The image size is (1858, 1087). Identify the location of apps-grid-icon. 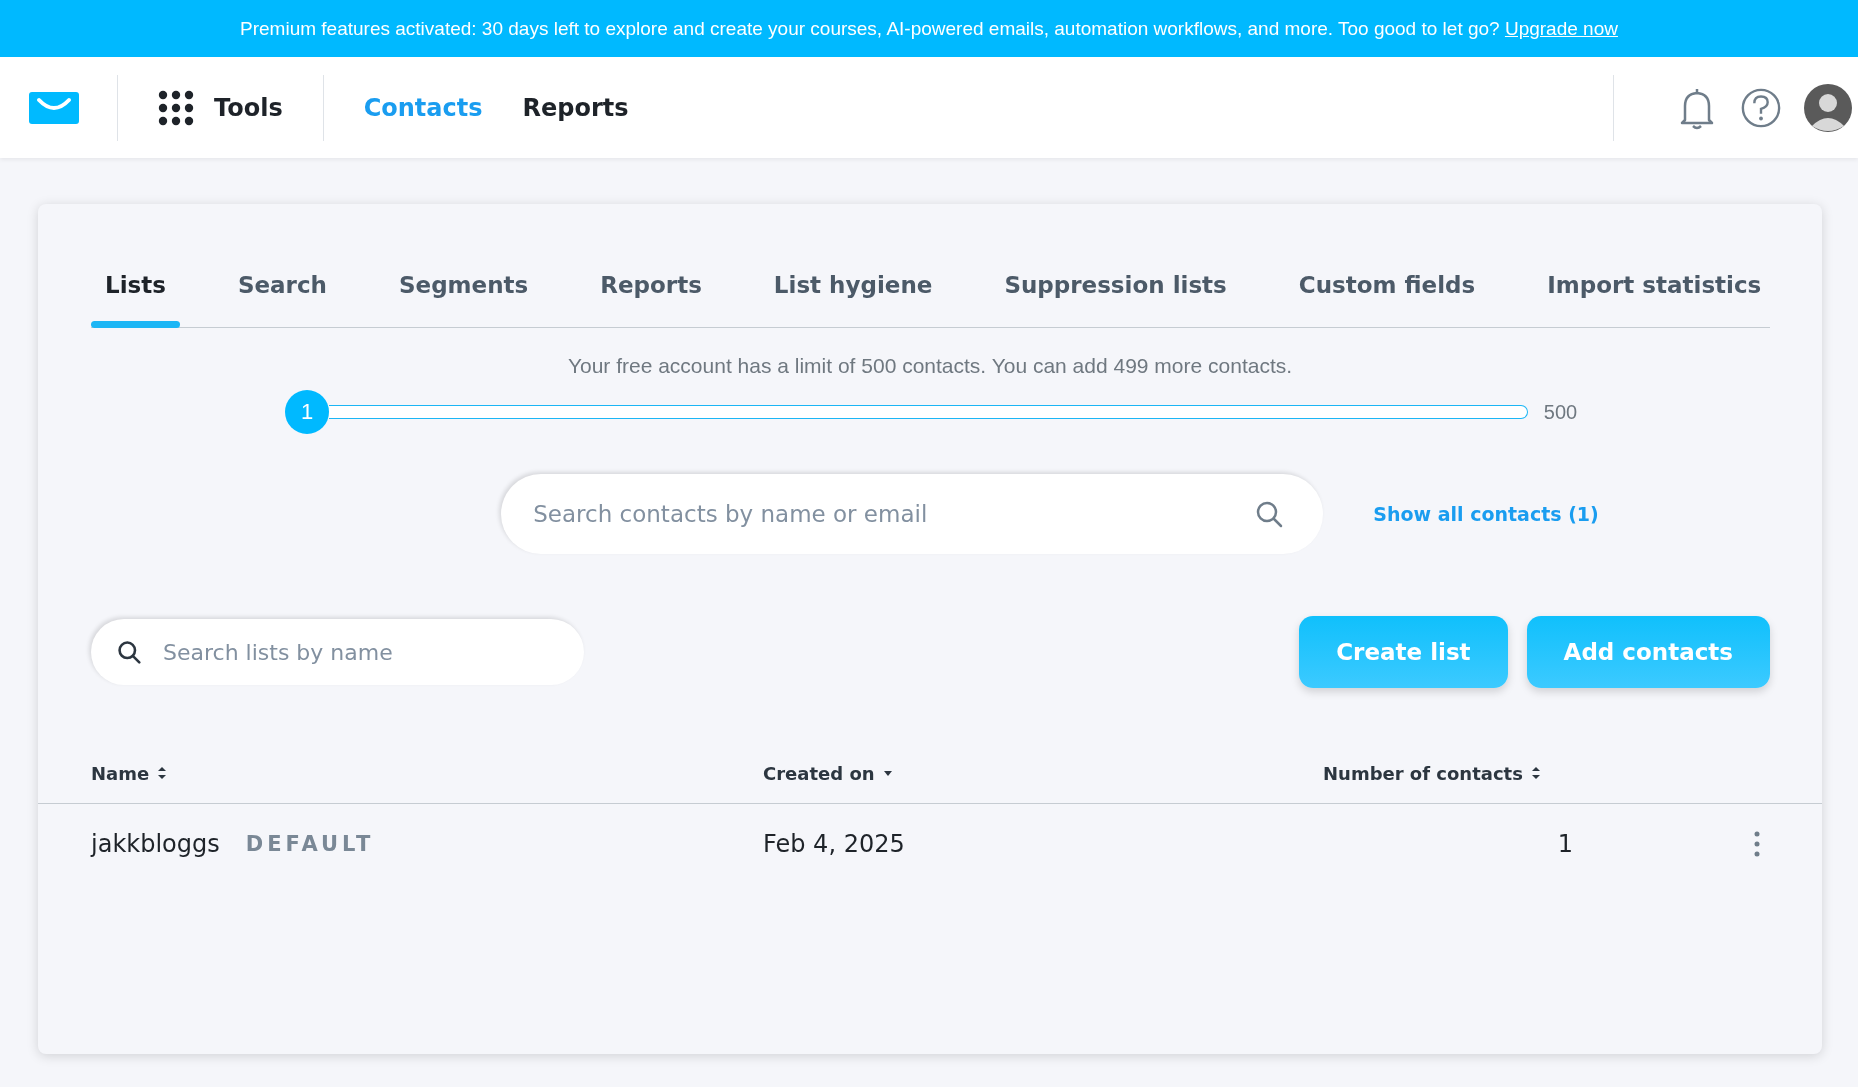
(176, 107).